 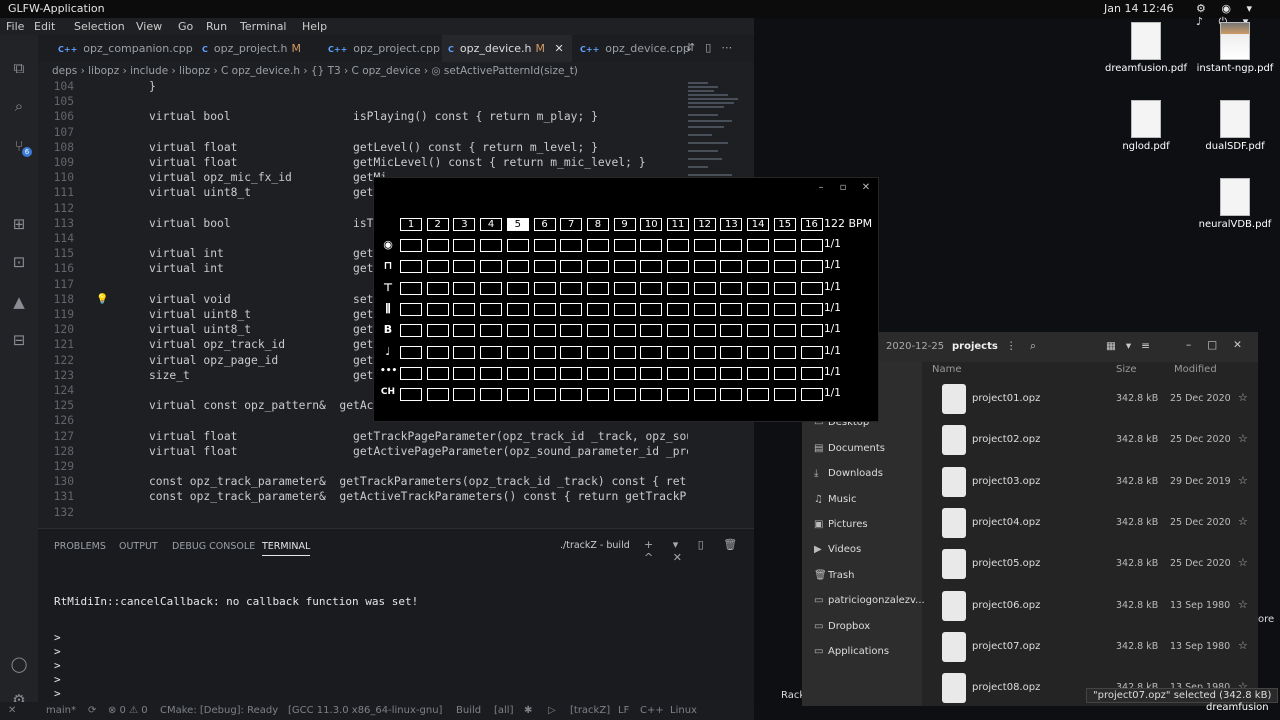 What do you see at coordinates (834, 575) in the screenshot?
I see `sidebar-item-trash: 🗑 Trash` at bounding box center [834, 575].